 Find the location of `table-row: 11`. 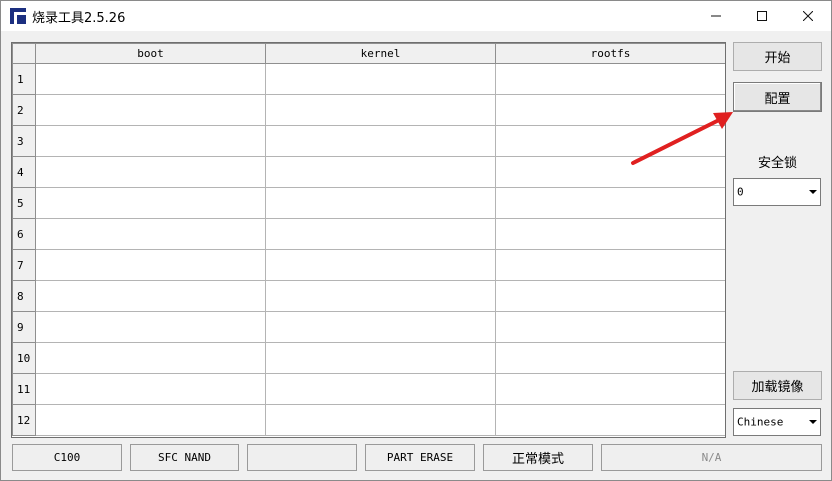

table-row: 11 is located at coordinates (368, 389).